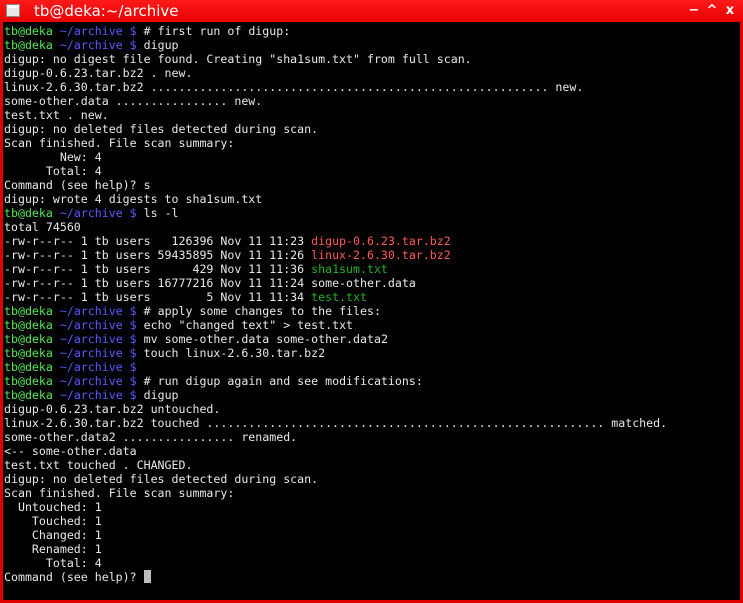 The image size is (743, 603). I want to click on command-text: touch linux-2.6.30.tar.bz2, so click(234, 353).